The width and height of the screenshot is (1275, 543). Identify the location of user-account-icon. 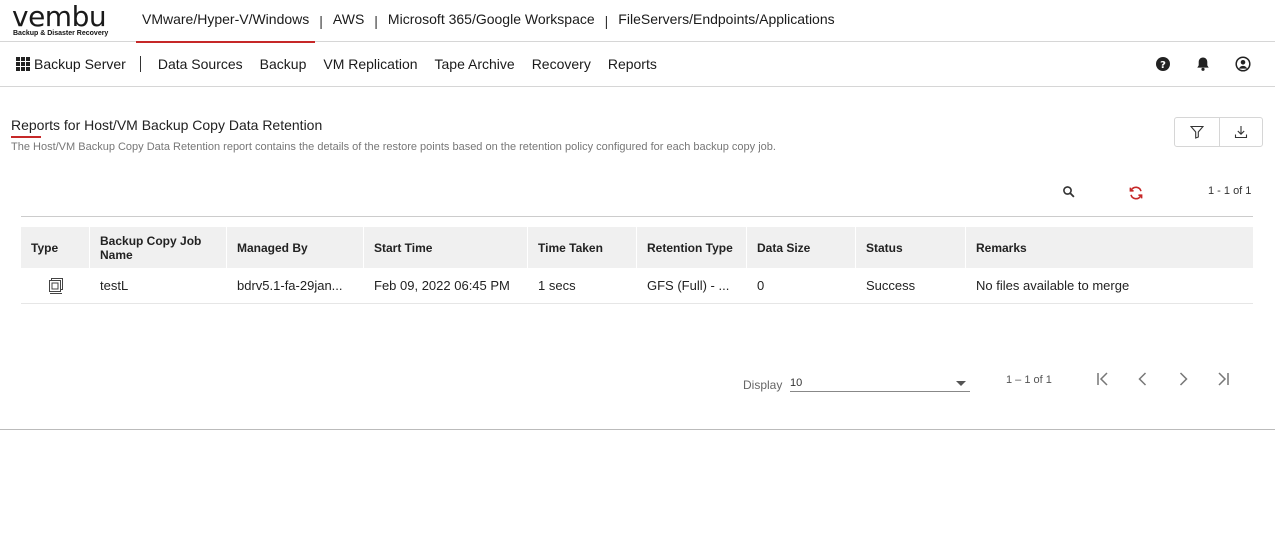
(1243, 64).